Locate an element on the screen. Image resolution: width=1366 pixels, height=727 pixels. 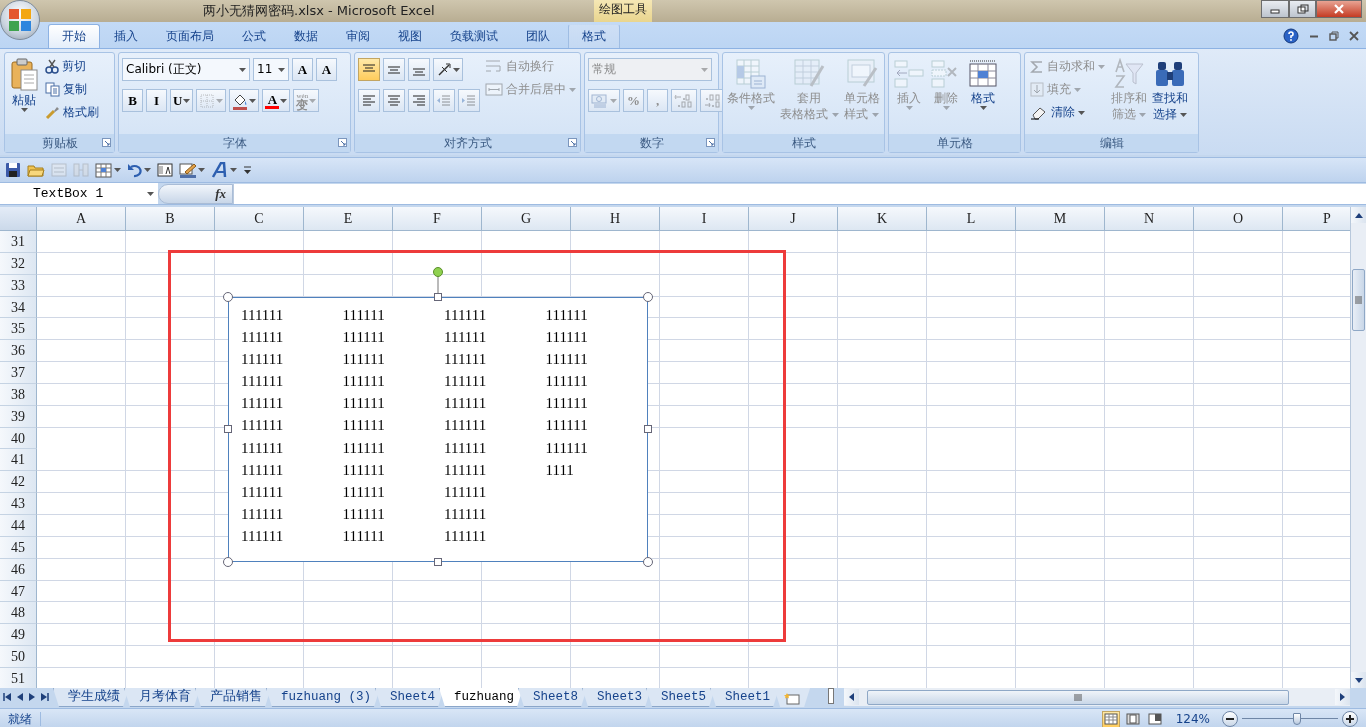
ribbon-button: 剪切 is located at coordinates (72, 66).